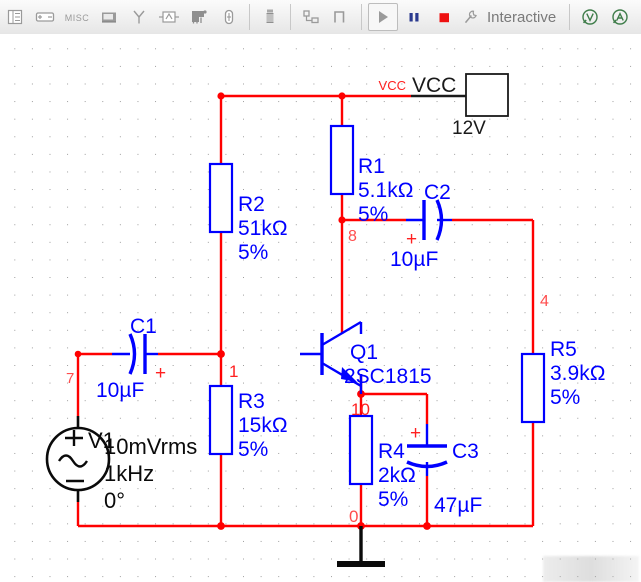  What do you see at coordinates (391, 451) in the screenshot?
I see `resistor-r4-ref: R4` at bounding box center [391, 451].